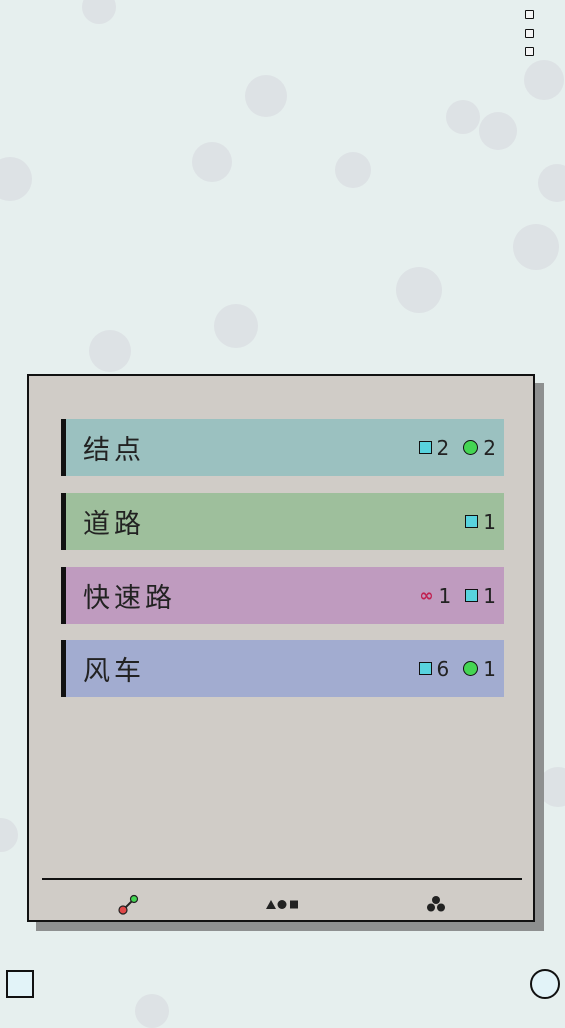 The height and width of the screenshot is (1028, 565). Describe the element at coordinates (434, 668) in the screenshot. I see `count-item: 6` at that location.